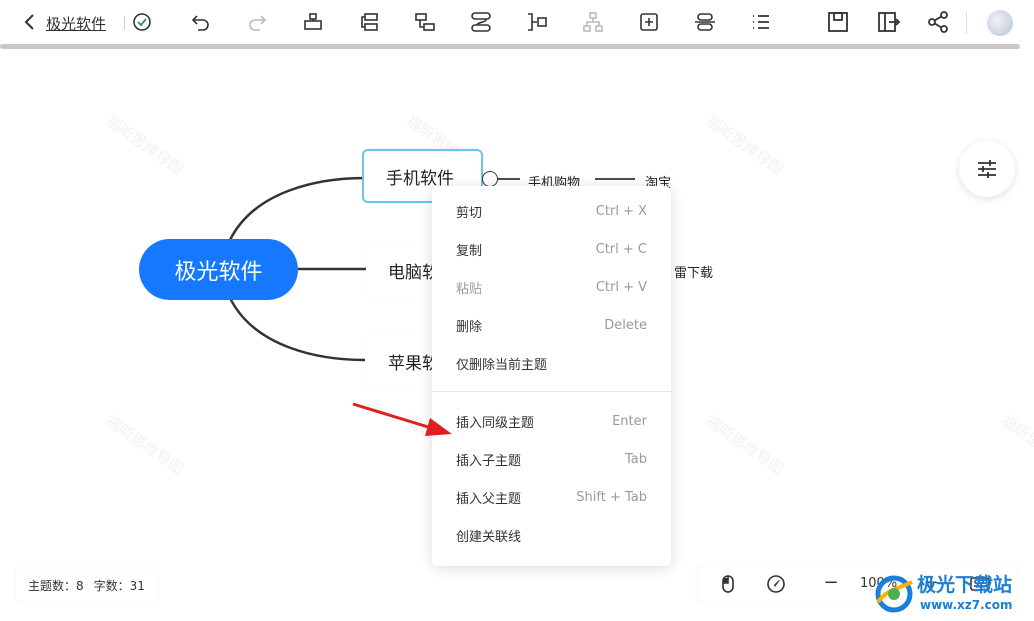  What do you see at coordinates (629, 421) in the screenshot?
I see `menu-item-shortcut: Enter` at bounding box center [629, 421].